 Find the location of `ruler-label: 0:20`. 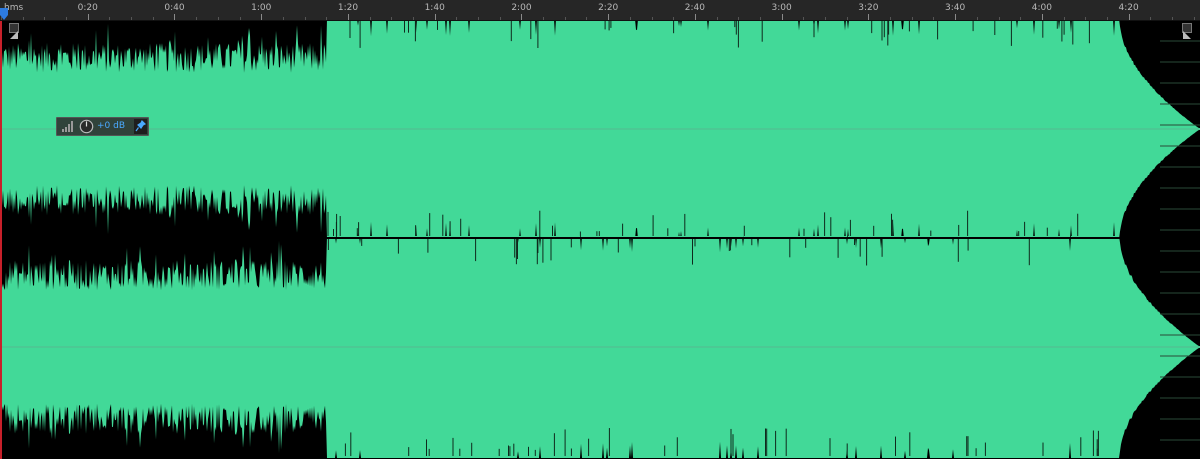

ruler-label: 0:20 is located at coordinates (87, 8).